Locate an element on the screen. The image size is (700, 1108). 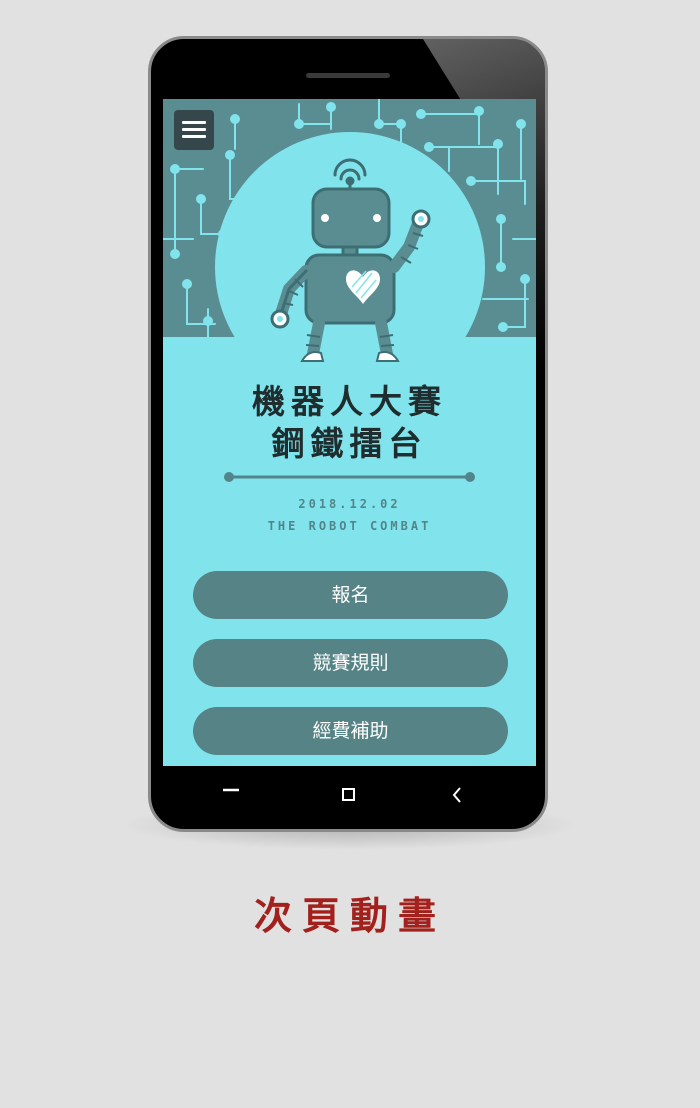
register-button: 報名 is located at coordinates (350, 595).